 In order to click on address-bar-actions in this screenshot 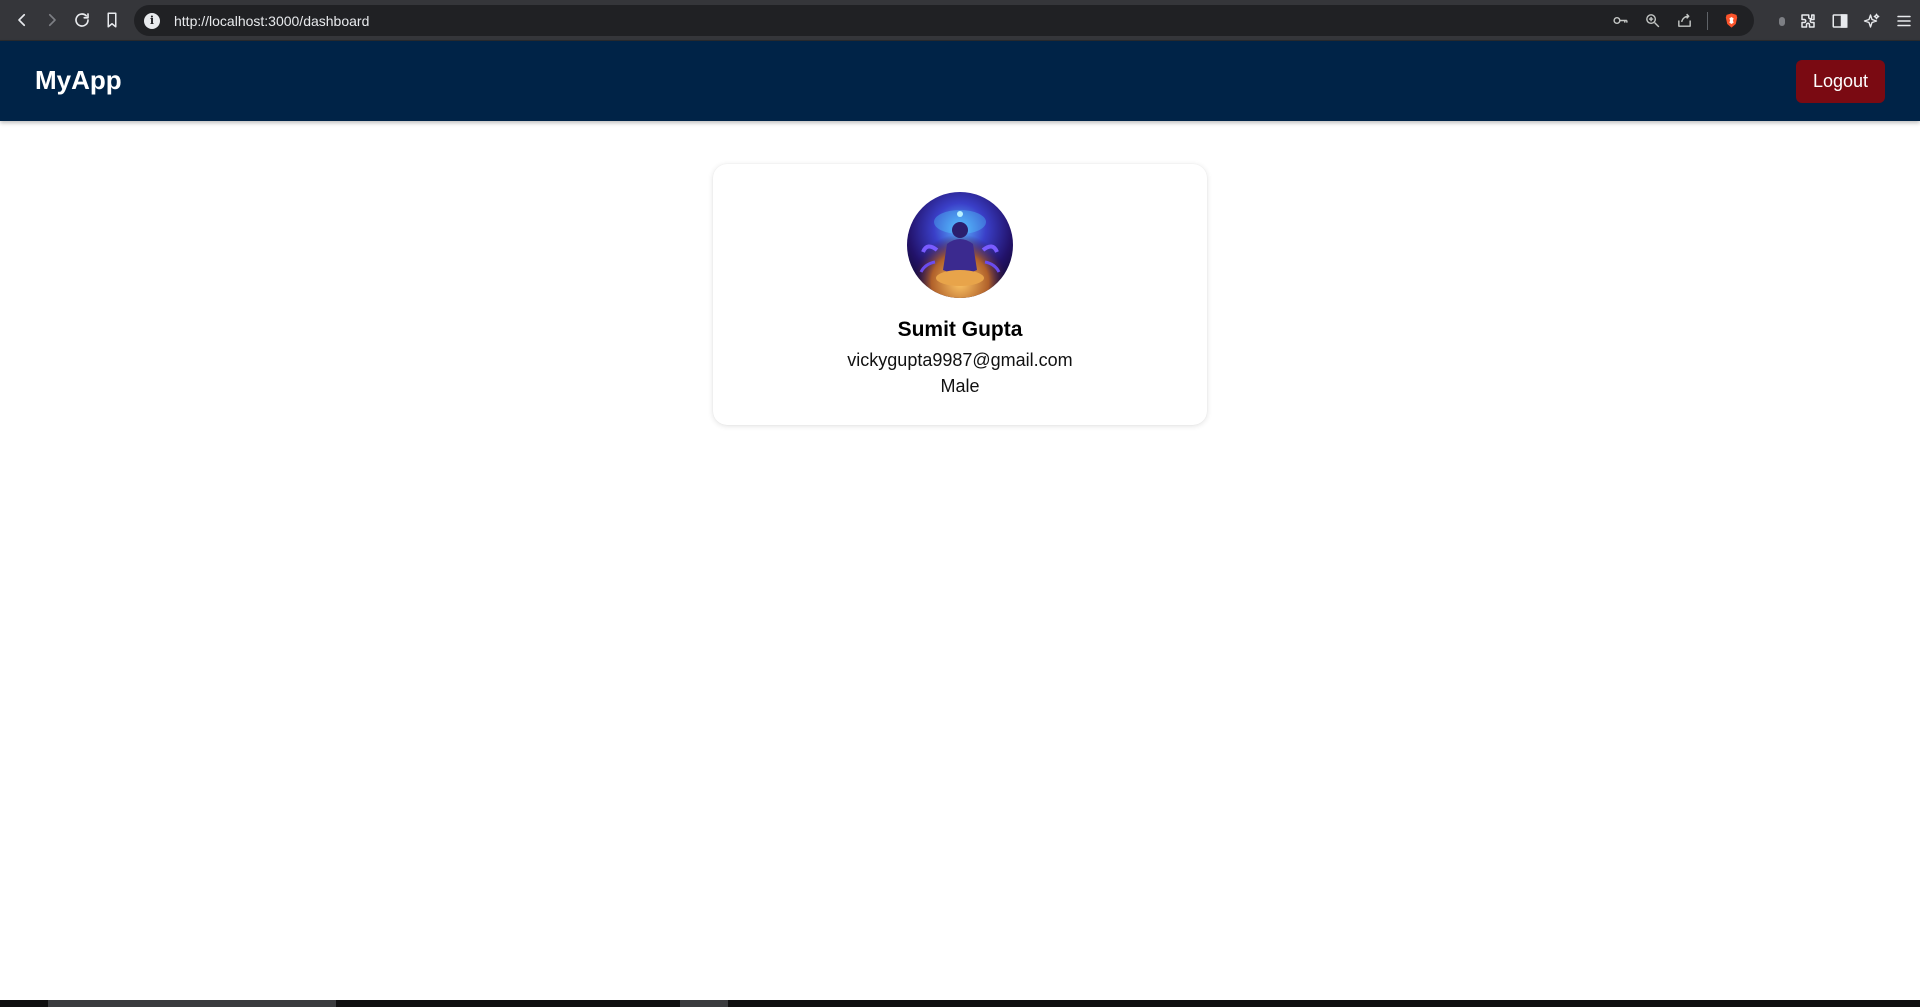, I will do `click(1675, 20)`.